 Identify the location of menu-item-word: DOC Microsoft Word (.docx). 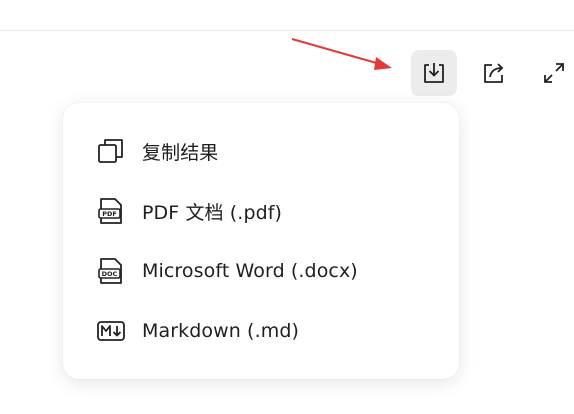
(261, 271).